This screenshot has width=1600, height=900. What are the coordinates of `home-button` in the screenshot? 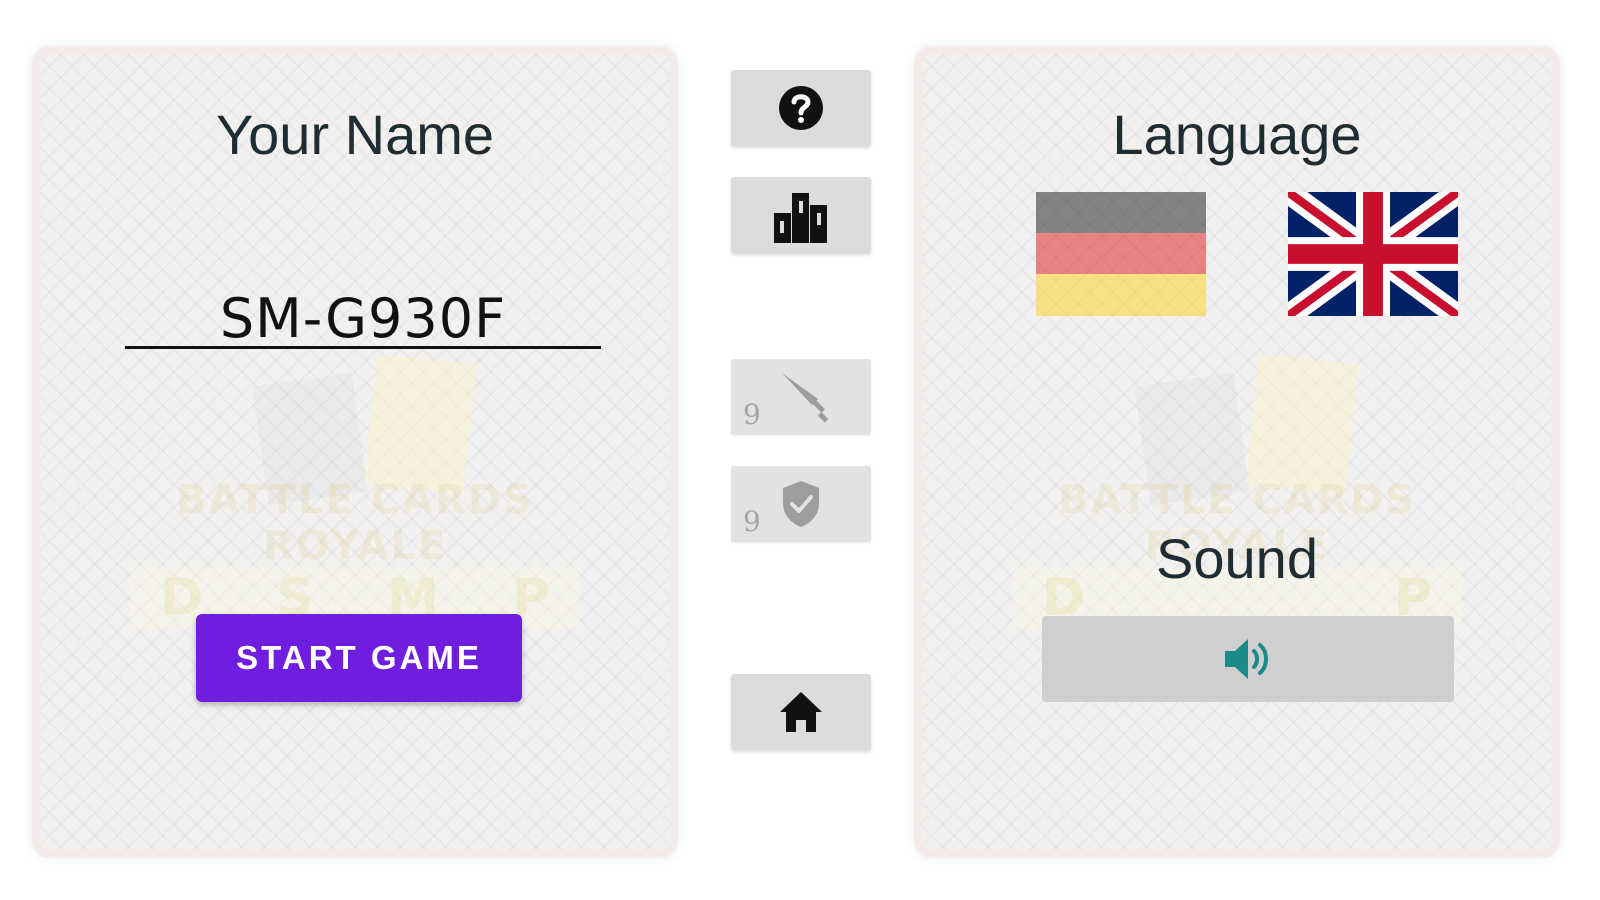 It's located at (801, 712).